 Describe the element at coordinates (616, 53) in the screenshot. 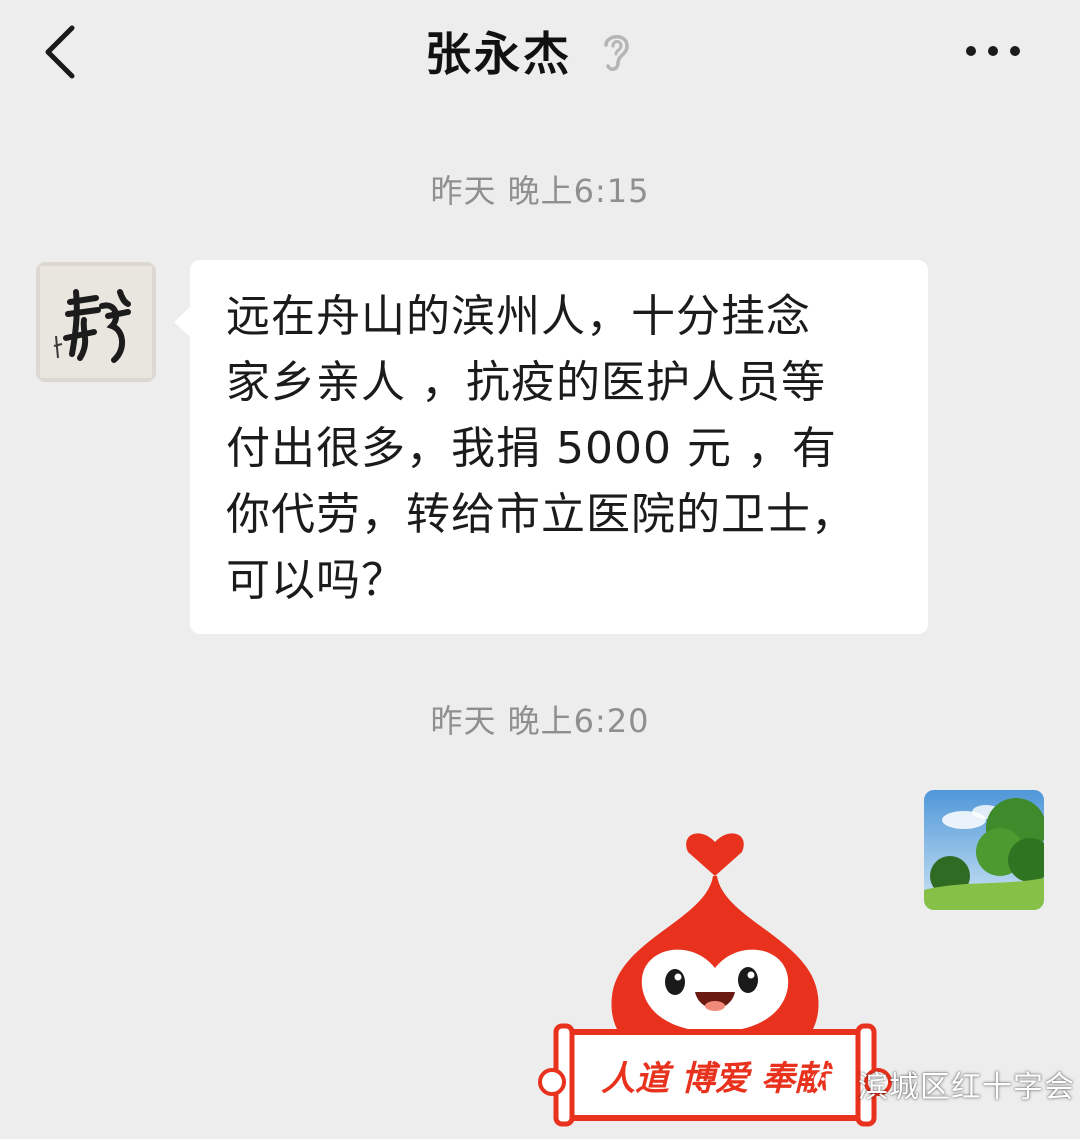

I see `ear-icon` at that location.